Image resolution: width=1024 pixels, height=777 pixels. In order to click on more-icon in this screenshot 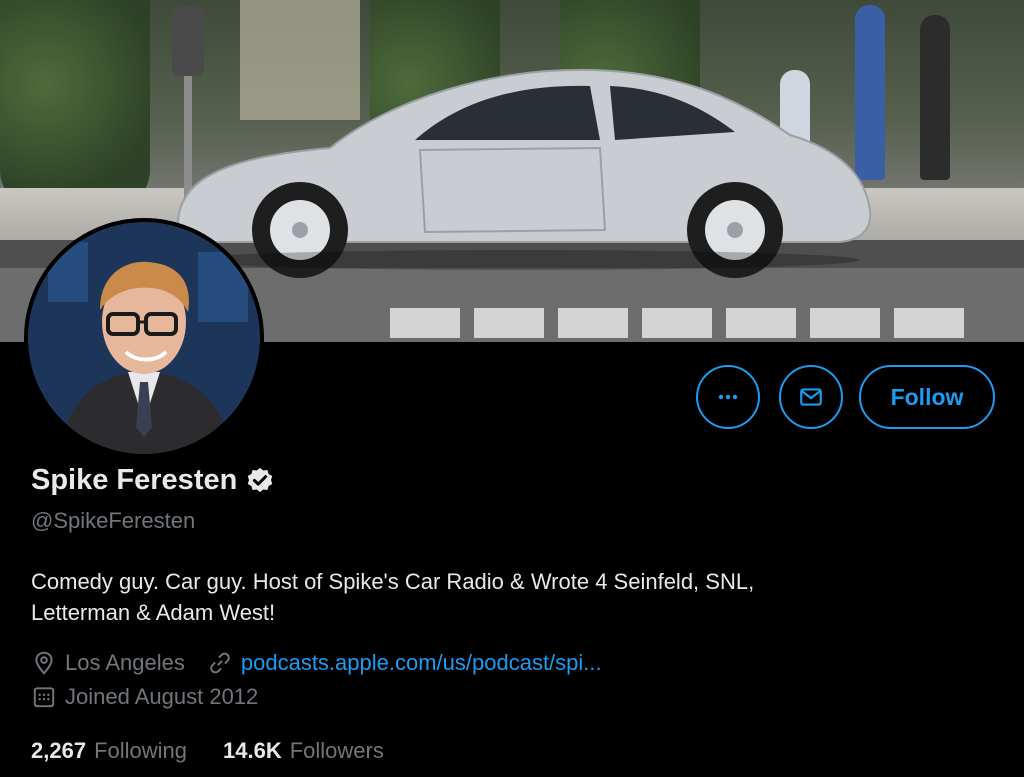, I will do `click(728, 397)`.